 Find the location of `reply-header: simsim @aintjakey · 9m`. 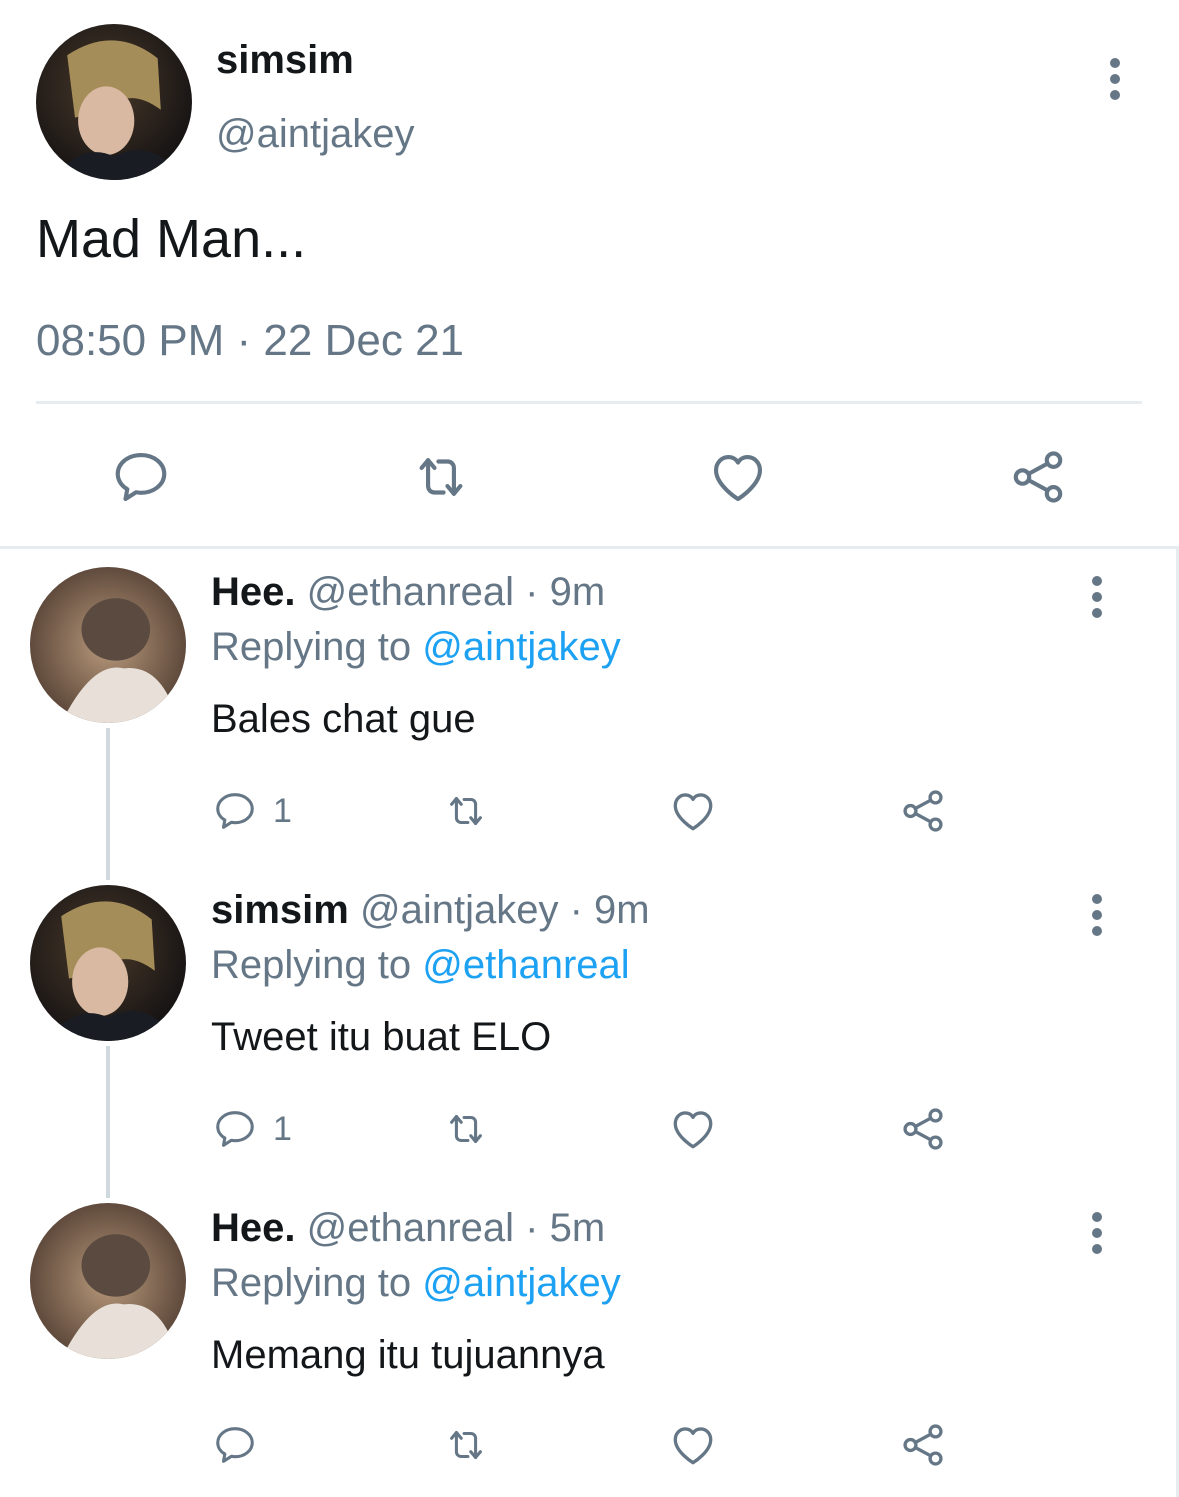

reply-header: simsim @aintjakey · 9m is located at coordinates (430, 910).